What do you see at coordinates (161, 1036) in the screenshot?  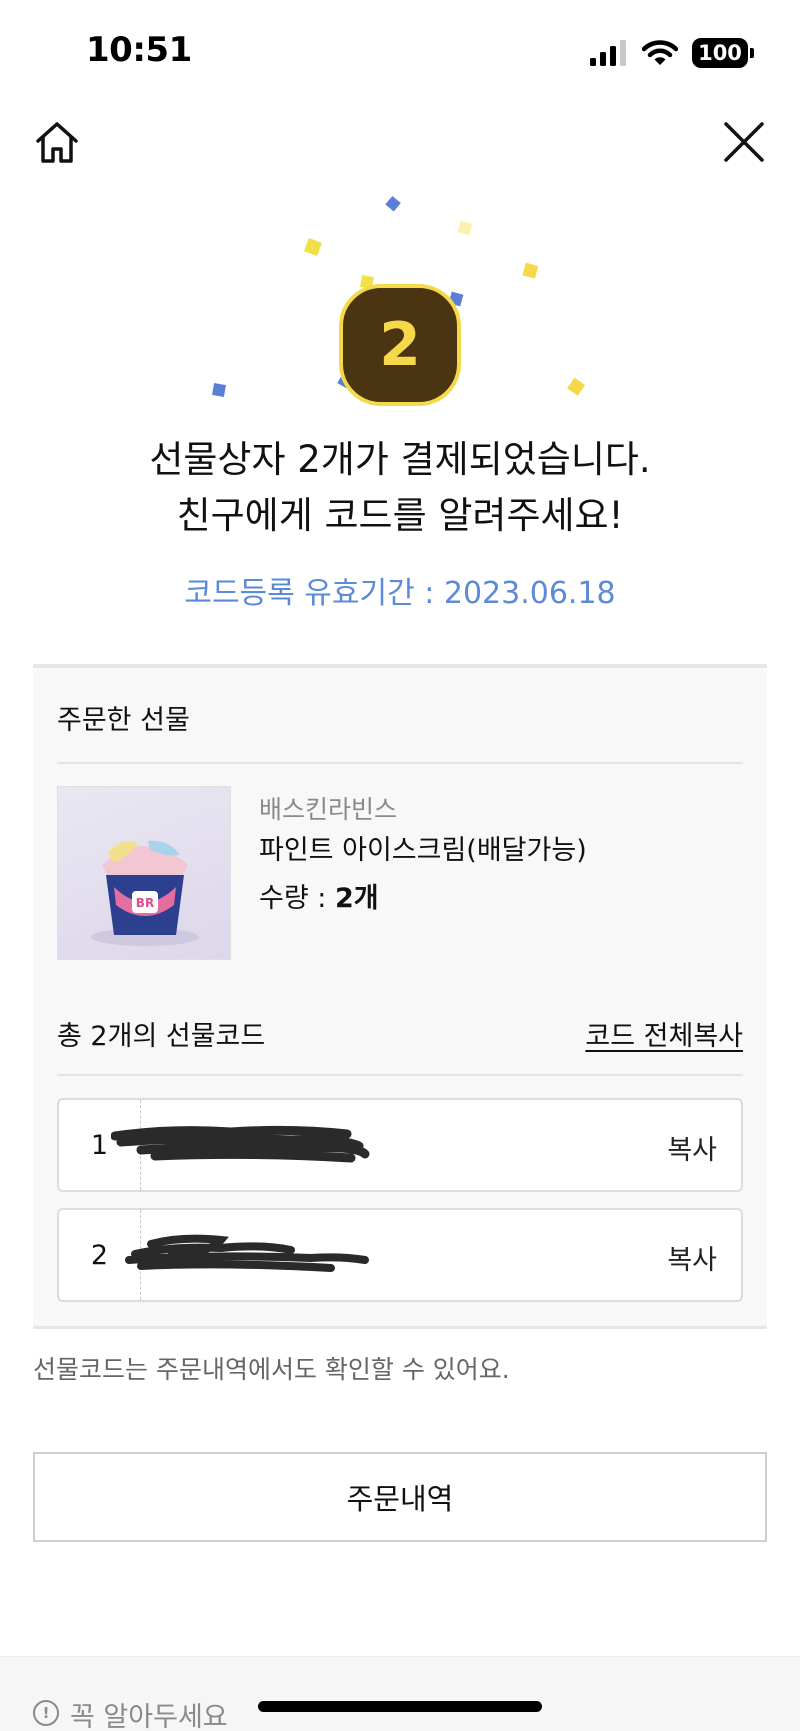 I see `gift-codes-title: 총 2개의 선물코드` at bounding box center [161, 1036].